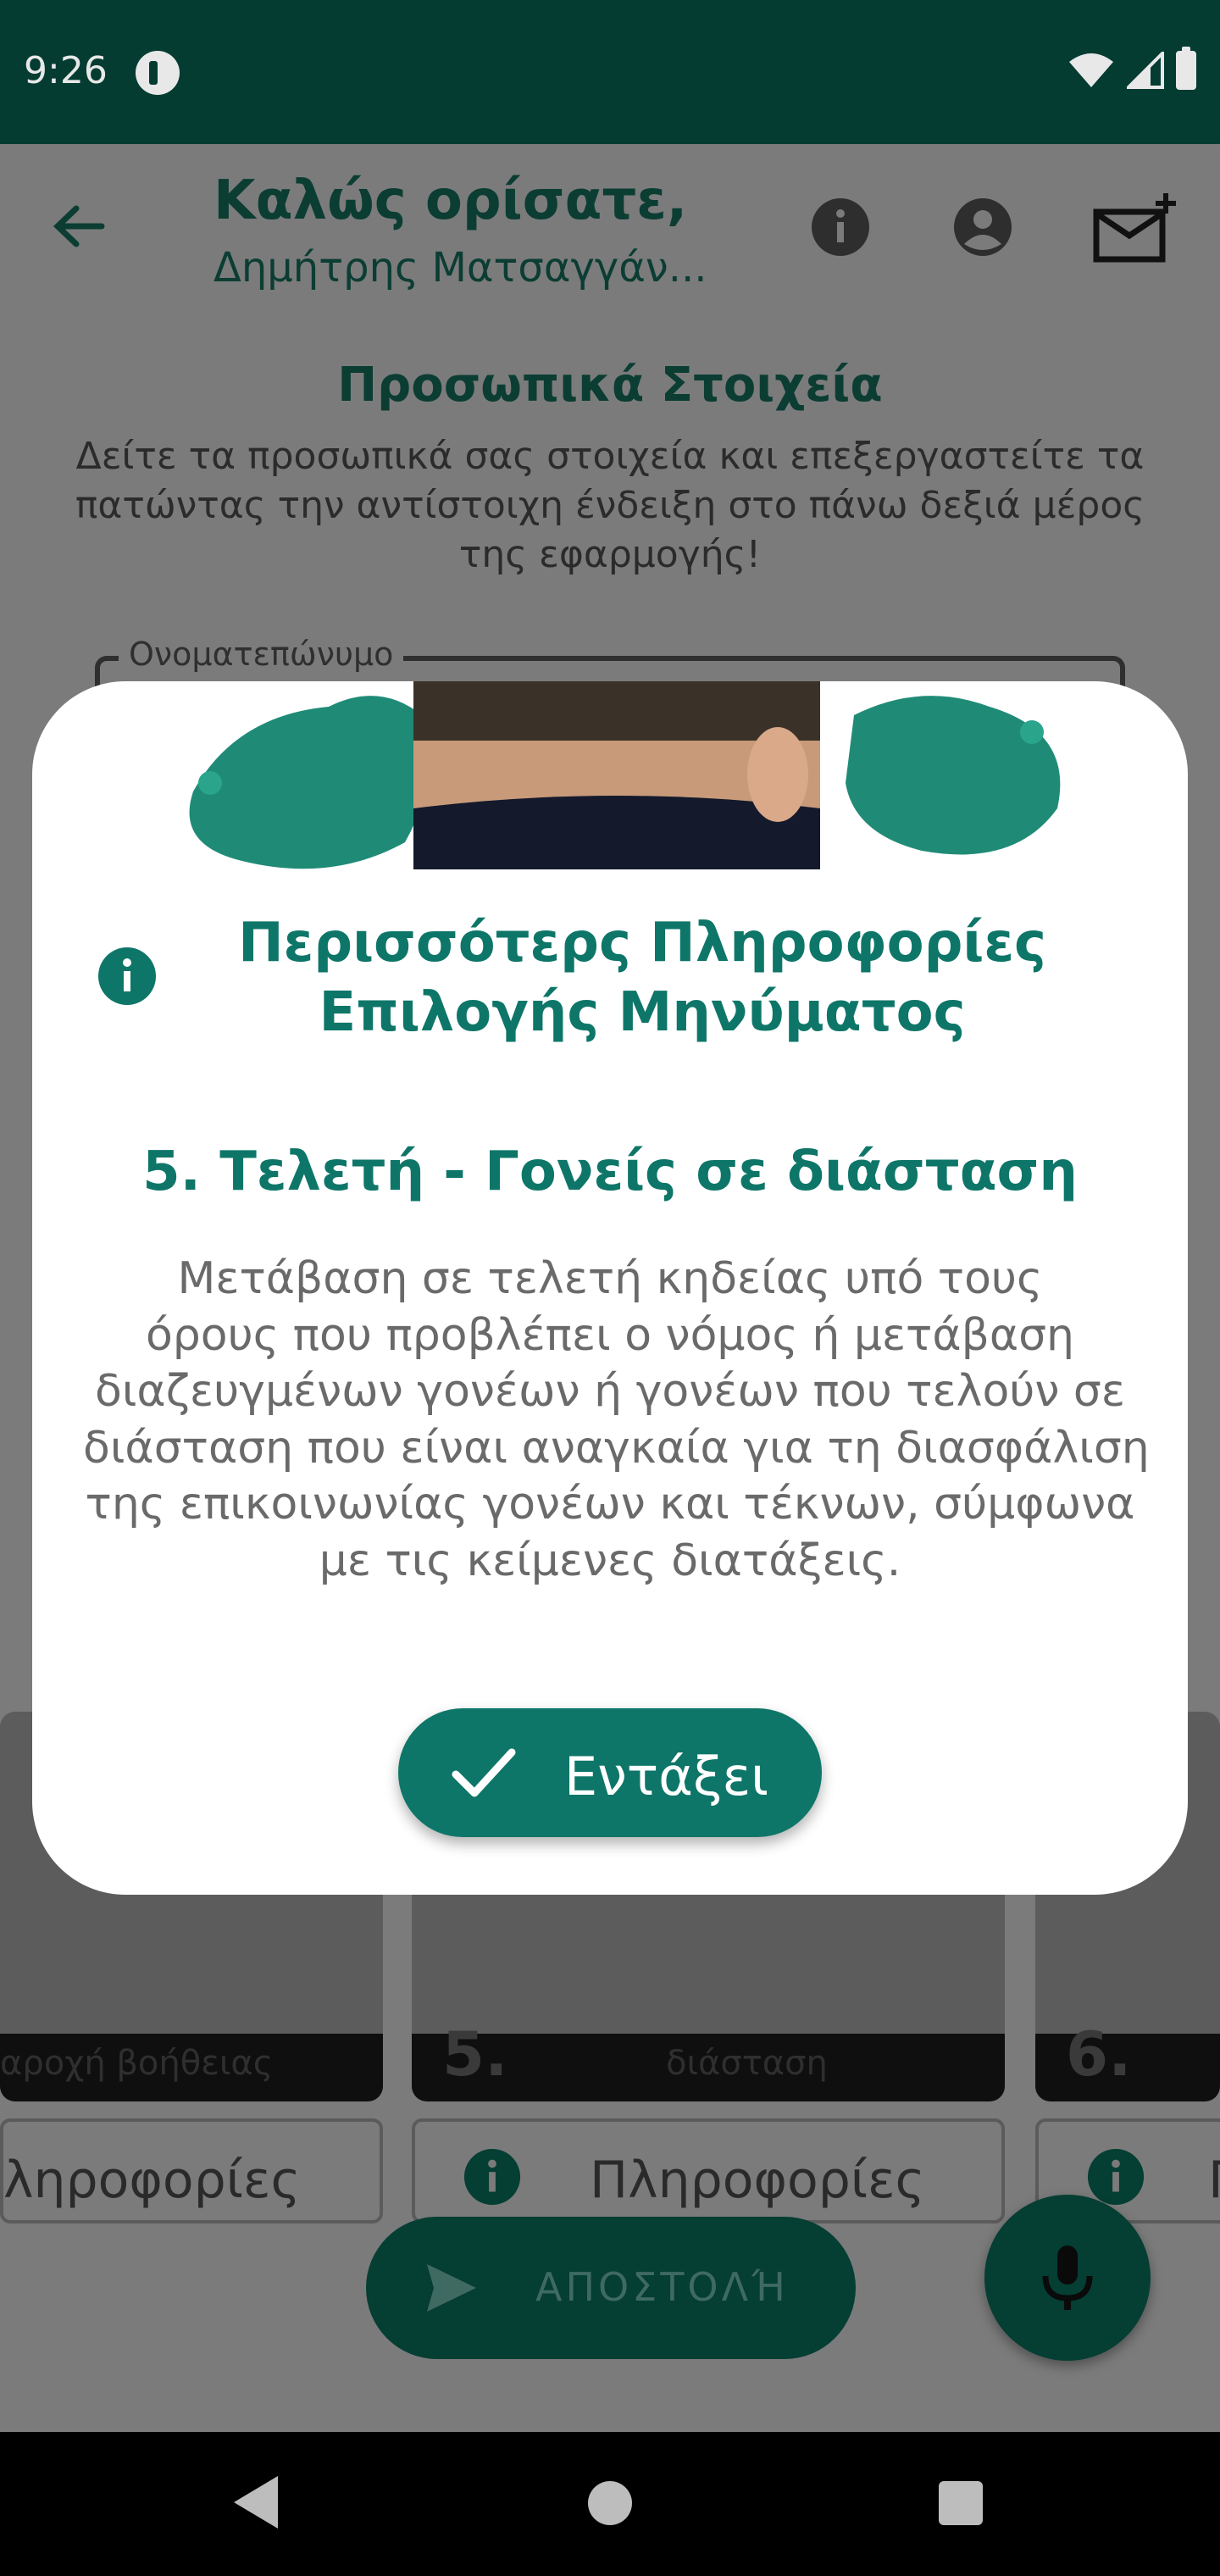  I want to click on mic-icon, so click(1067, 2278).